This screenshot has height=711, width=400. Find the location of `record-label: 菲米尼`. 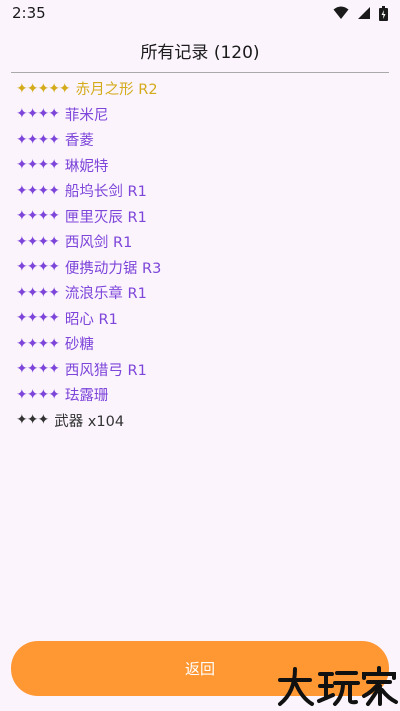

record-label: 菲米尼 is located at coordinates (86, 115).